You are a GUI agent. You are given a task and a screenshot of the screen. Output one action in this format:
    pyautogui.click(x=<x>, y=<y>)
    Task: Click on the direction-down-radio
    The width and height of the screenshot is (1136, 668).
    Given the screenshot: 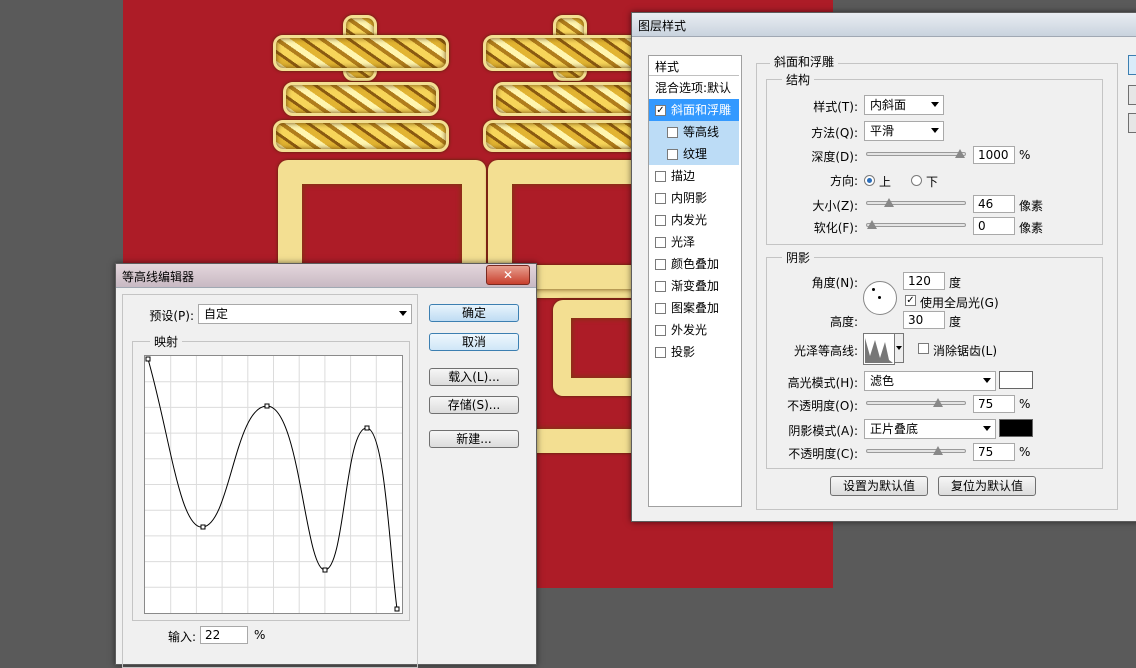 What is the action you would take?
    pyautogui.click(x=916, y=180)
    